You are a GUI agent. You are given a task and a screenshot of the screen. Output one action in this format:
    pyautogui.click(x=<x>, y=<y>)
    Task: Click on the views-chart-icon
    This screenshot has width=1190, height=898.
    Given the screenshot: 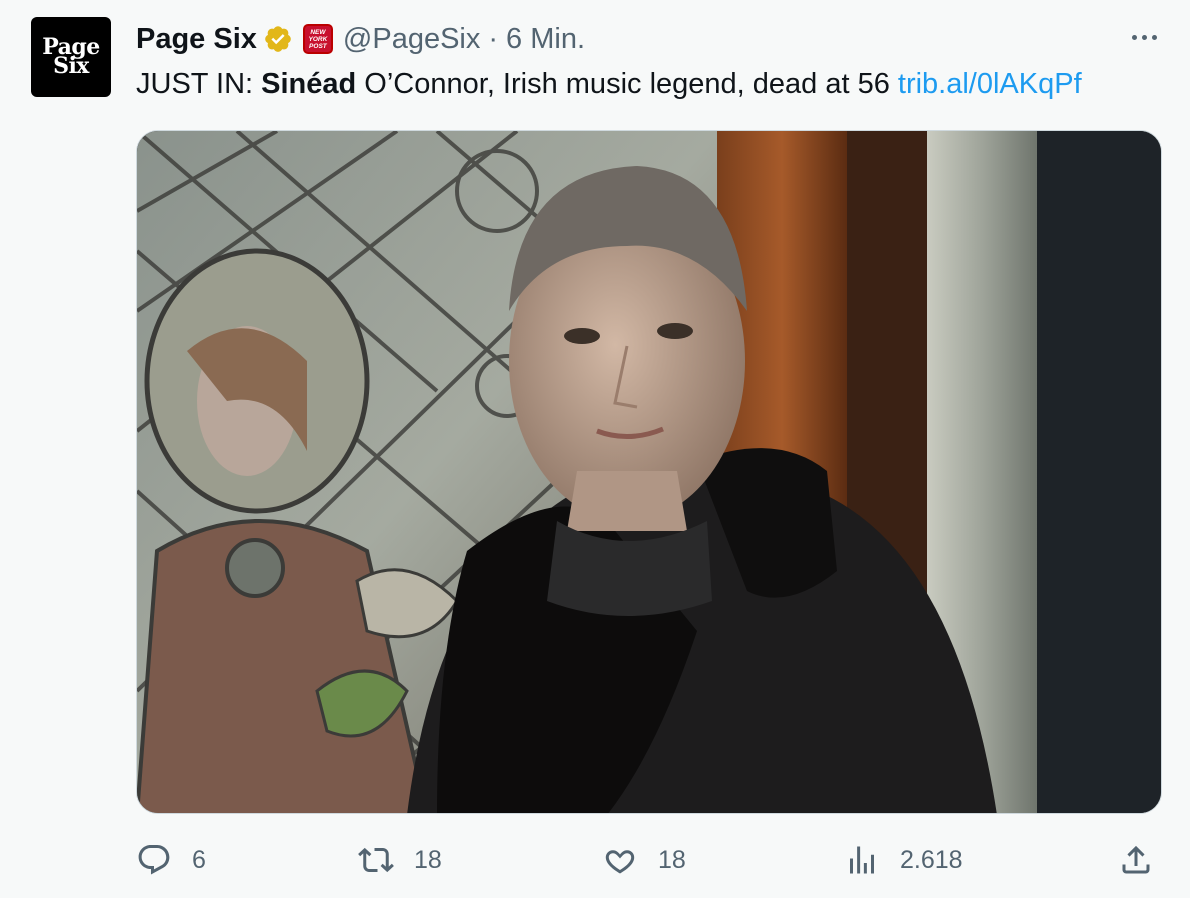 What is the action you would take?
    pyautogui.click(x=862, y=860)
    